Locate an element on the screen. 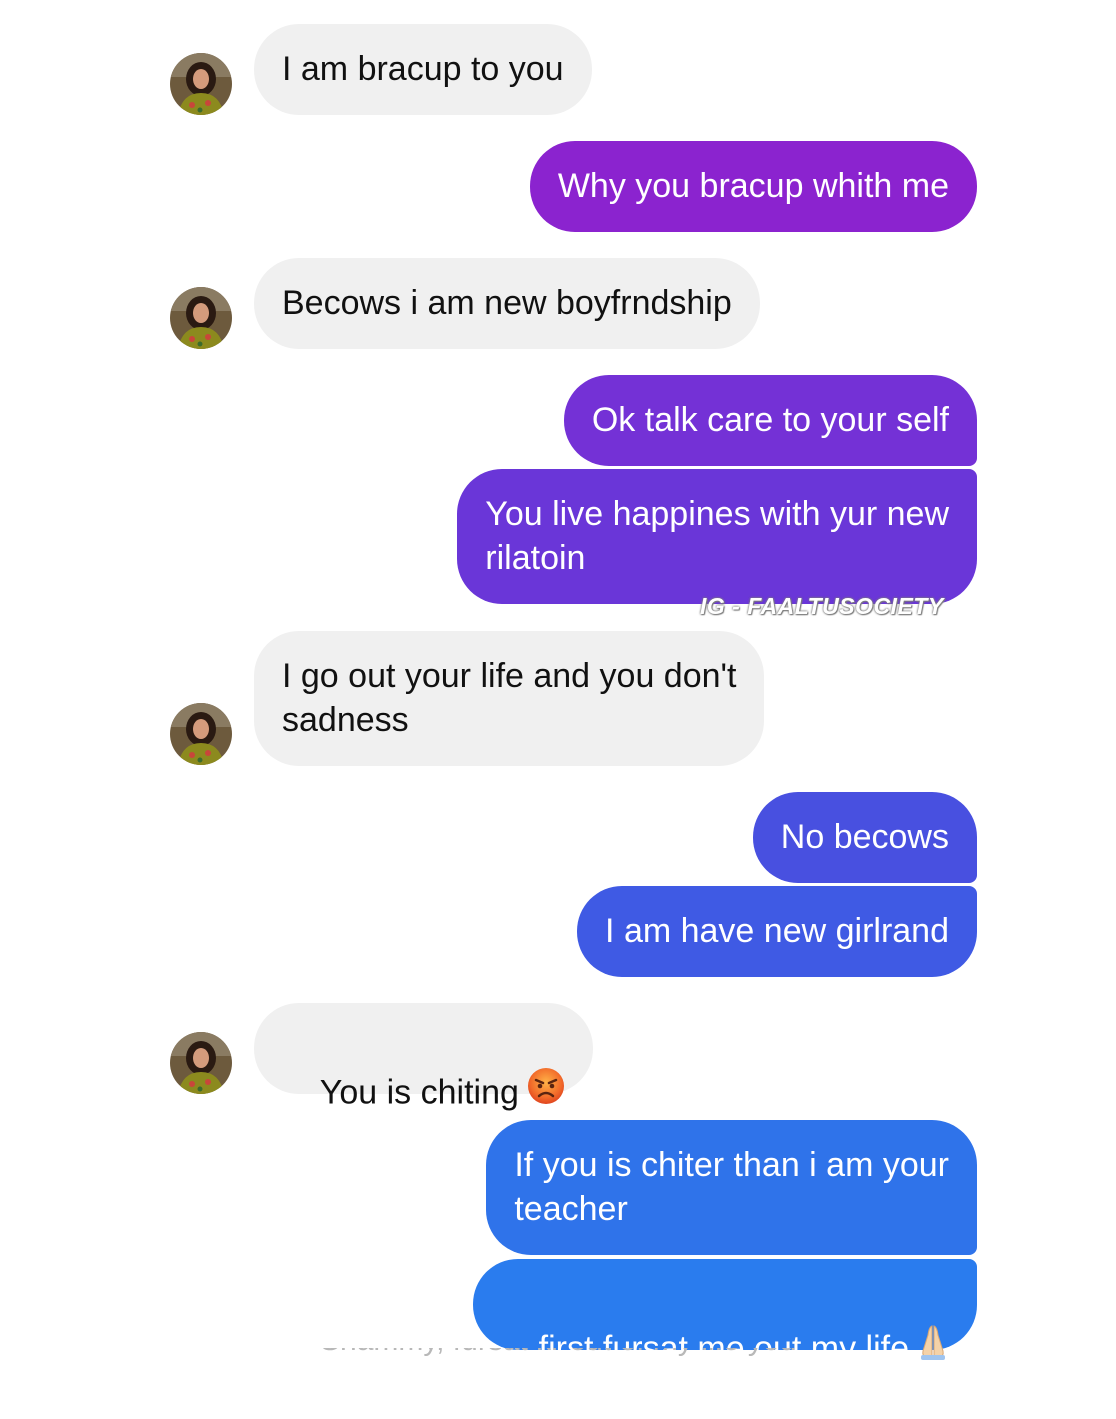 The width and height of the screenshot is (1116, 1419). message-bubble-outgoing: Ok talk care to your self is located at coordinates (770, 420).